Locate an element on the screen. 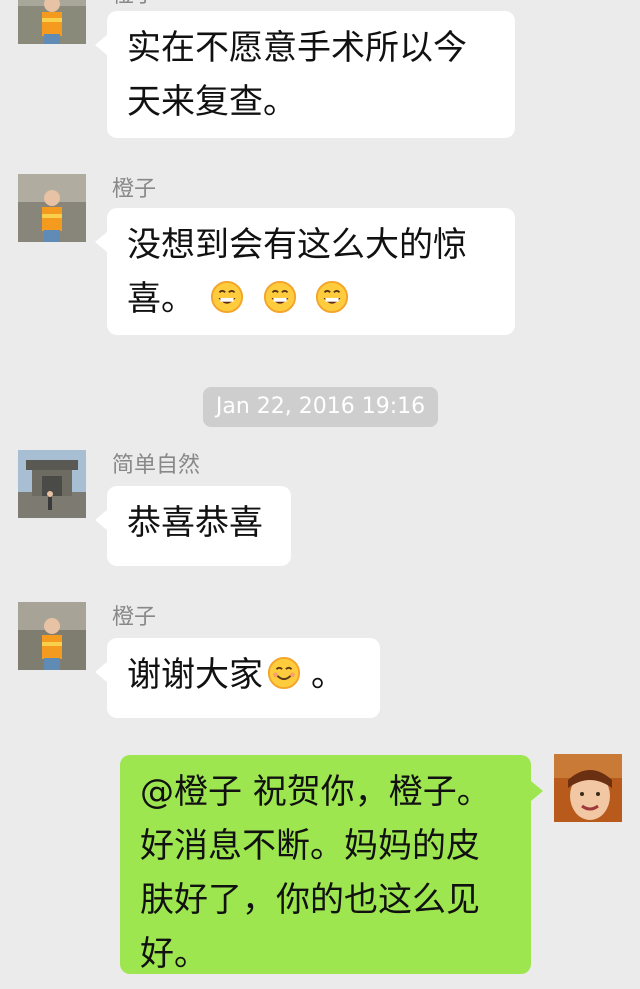 This screenshot has height=989, width=640. message-text: 没想到会有这么大的惊喜。 is located at coordinates (297, 272).